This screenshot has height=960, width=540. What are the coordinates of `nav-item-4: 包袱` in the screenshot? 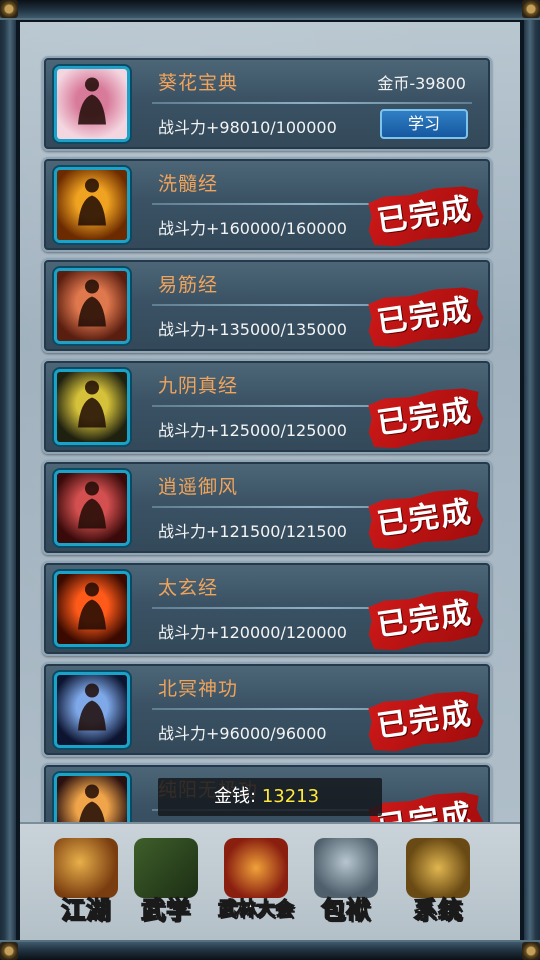 It's located at (346, 884).